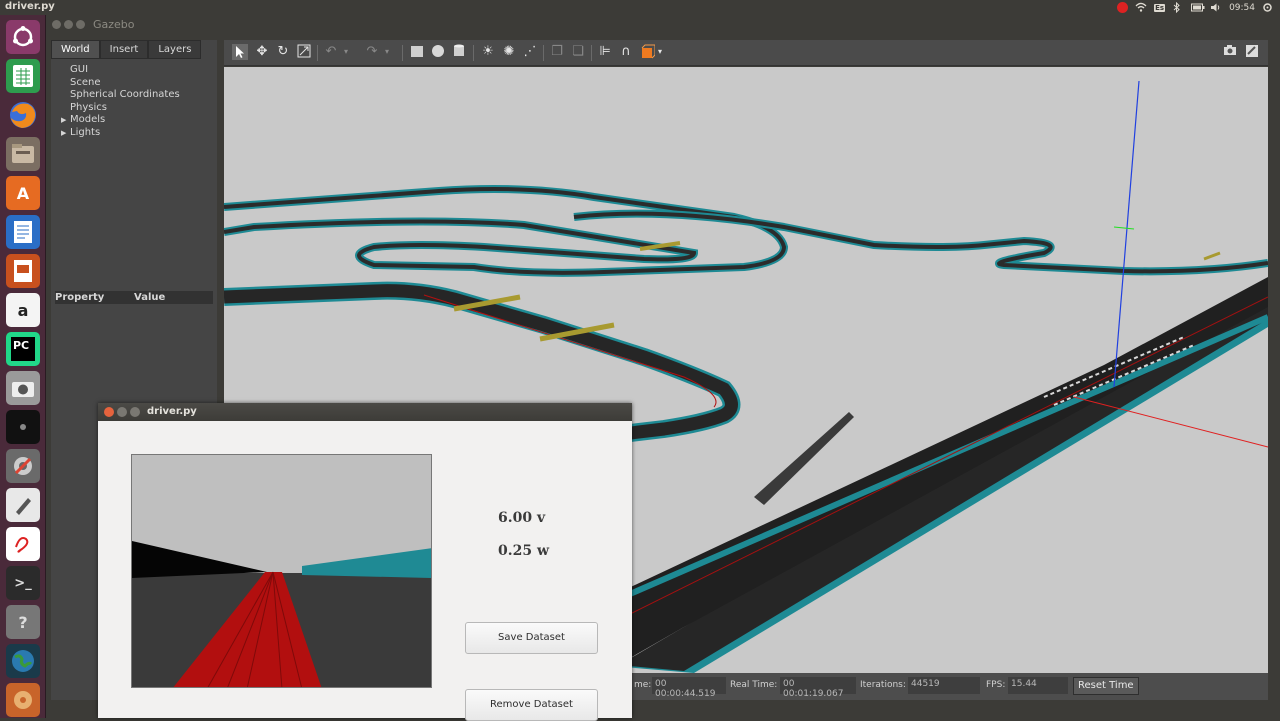 The height and width of the screenshot is (721, 1280). I want to click on fps-value: 15.44, so click(1038, 685).